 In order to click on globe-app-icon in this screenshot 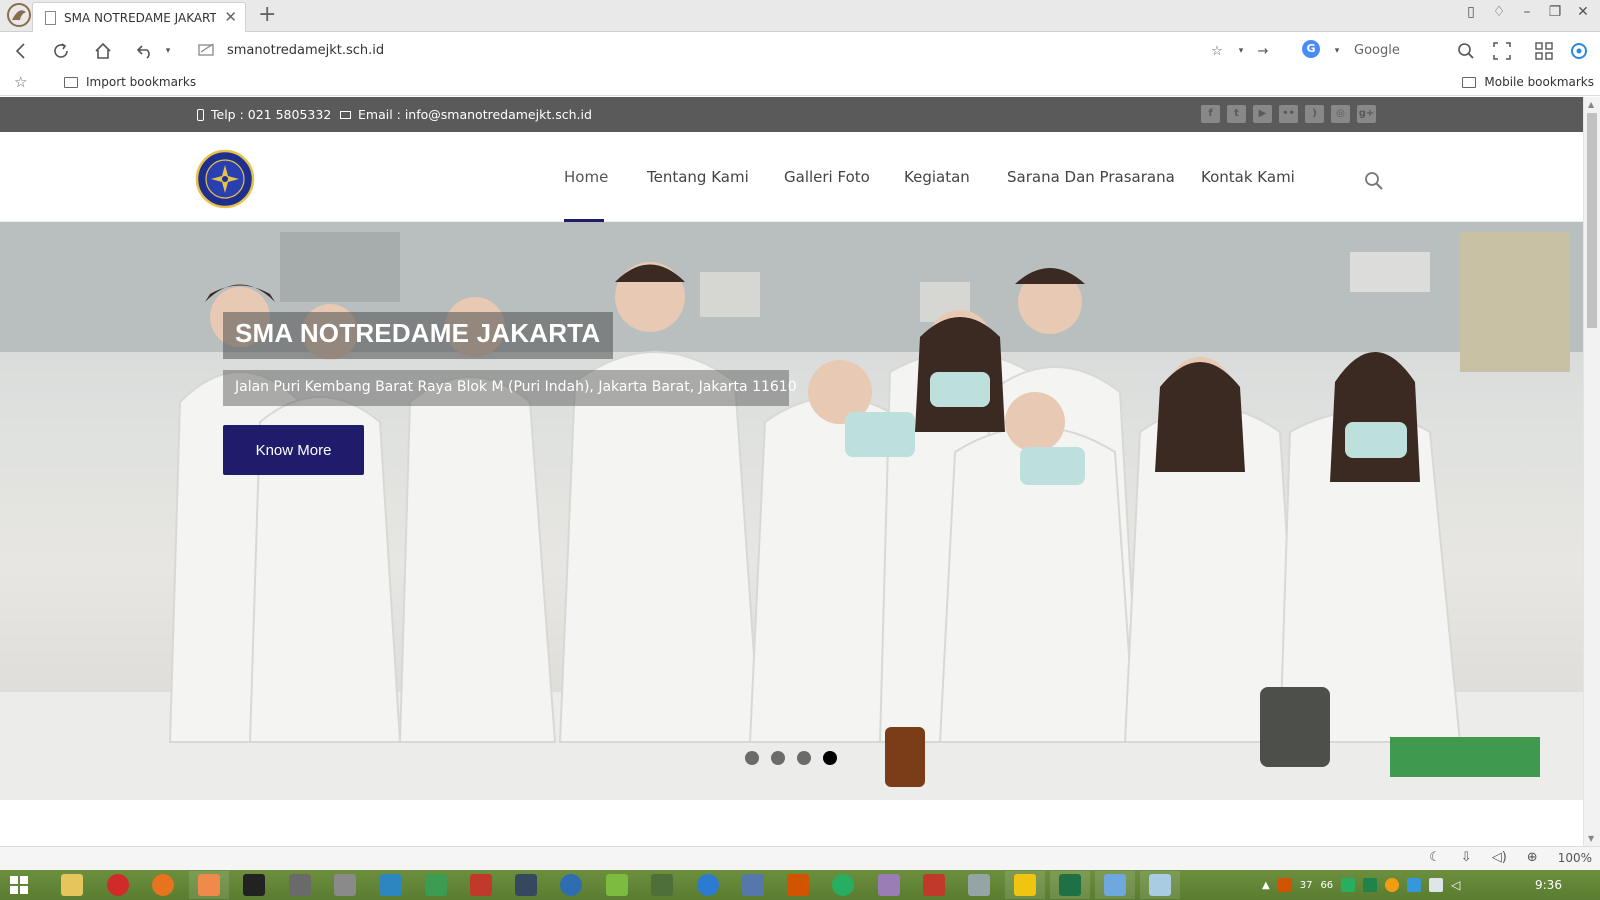, I will do `click(571, 885)`.